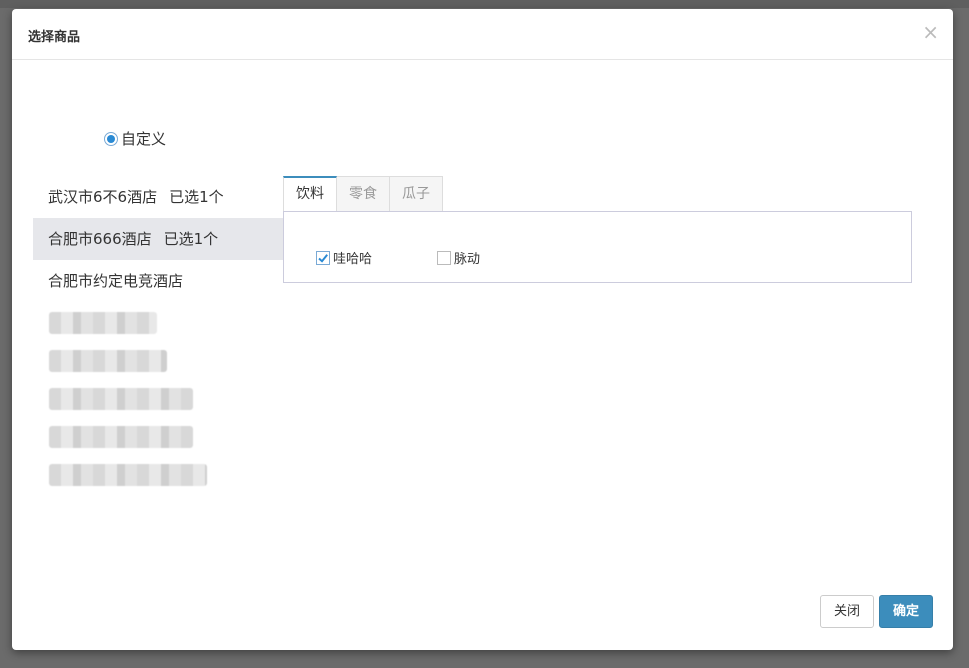  What do you see at coordinates (310, 193) in the screenshot?
I see `tab-drinks: 饮料` at bounding box center [310, 193].